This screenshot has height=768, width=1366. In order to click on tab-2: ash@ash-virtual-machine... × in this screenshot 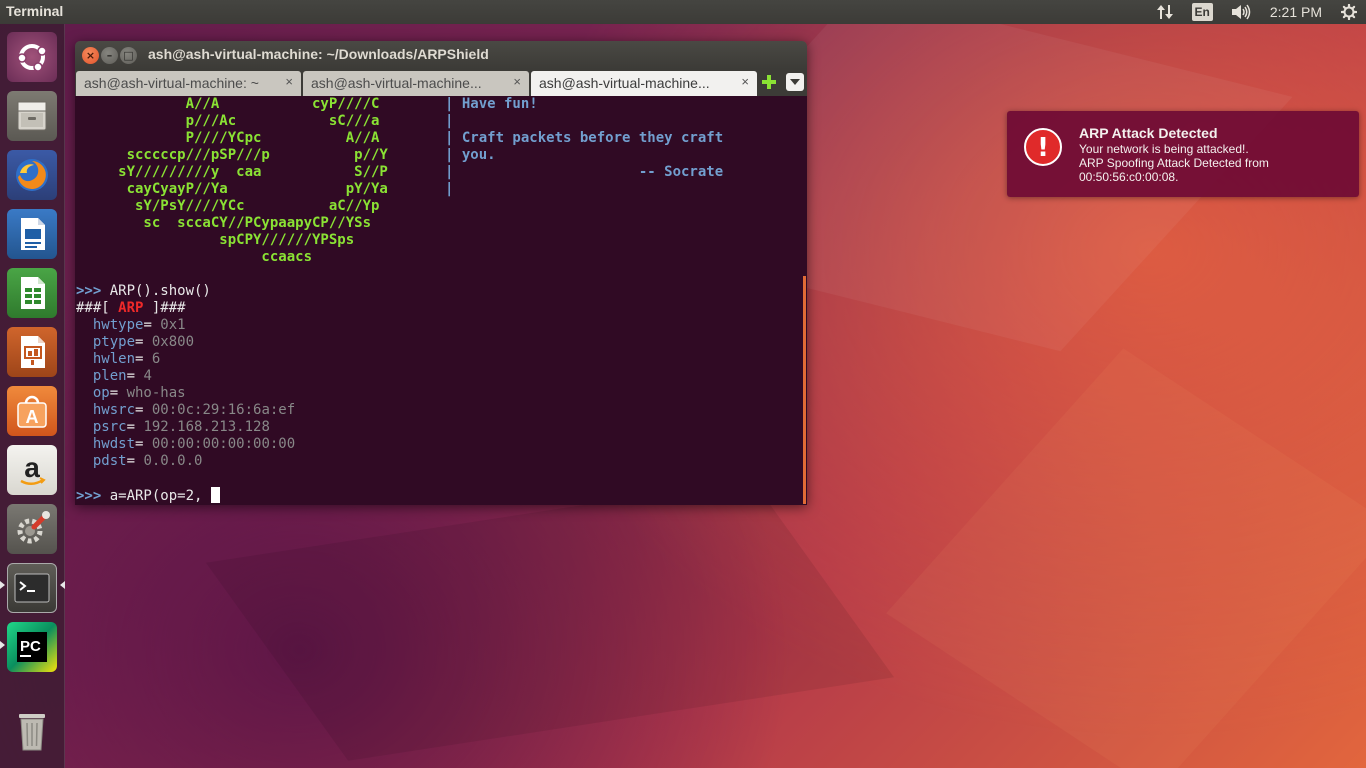, I will do `click(416, 83)`.